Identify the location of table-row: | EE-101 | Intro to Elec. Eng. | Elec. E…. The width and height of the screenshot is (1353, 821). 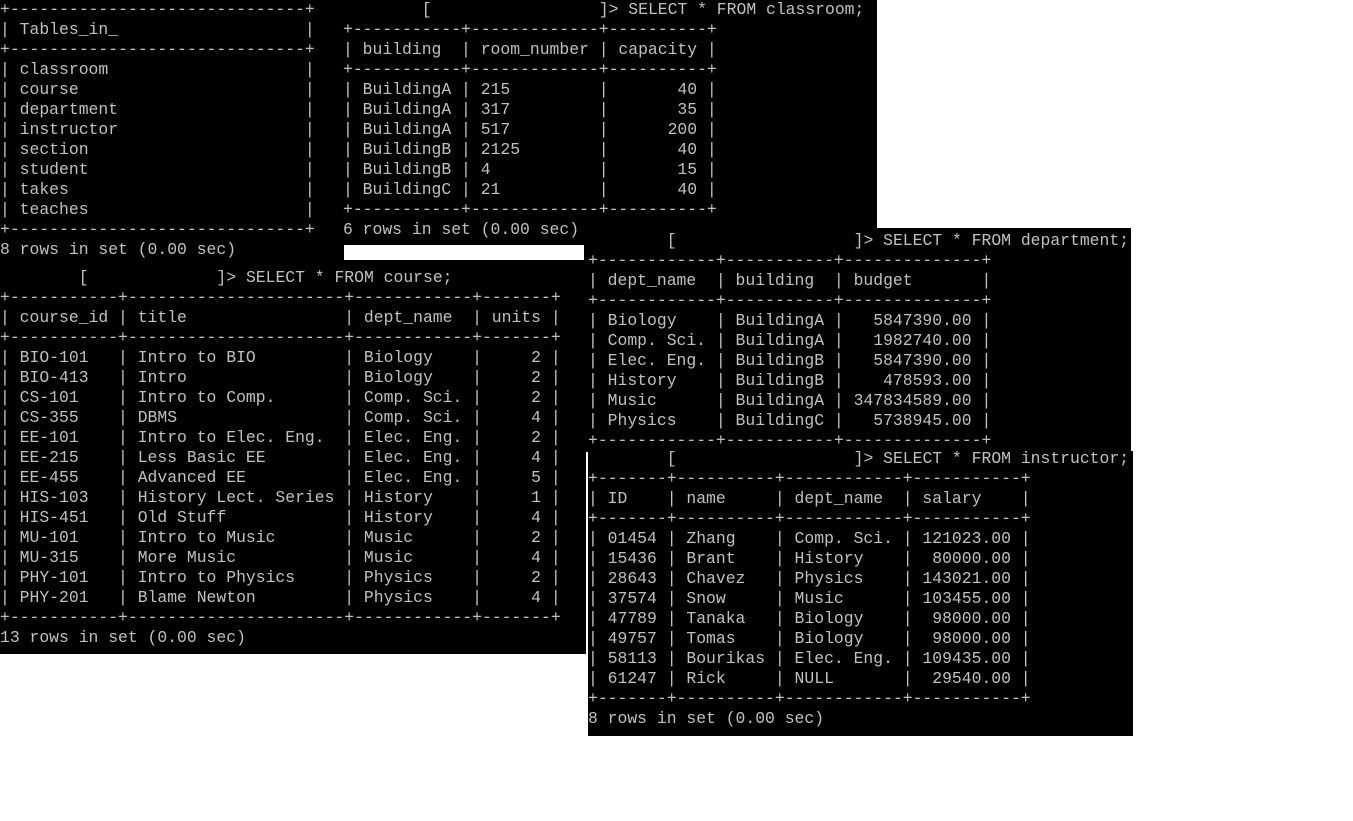
(280, 437).